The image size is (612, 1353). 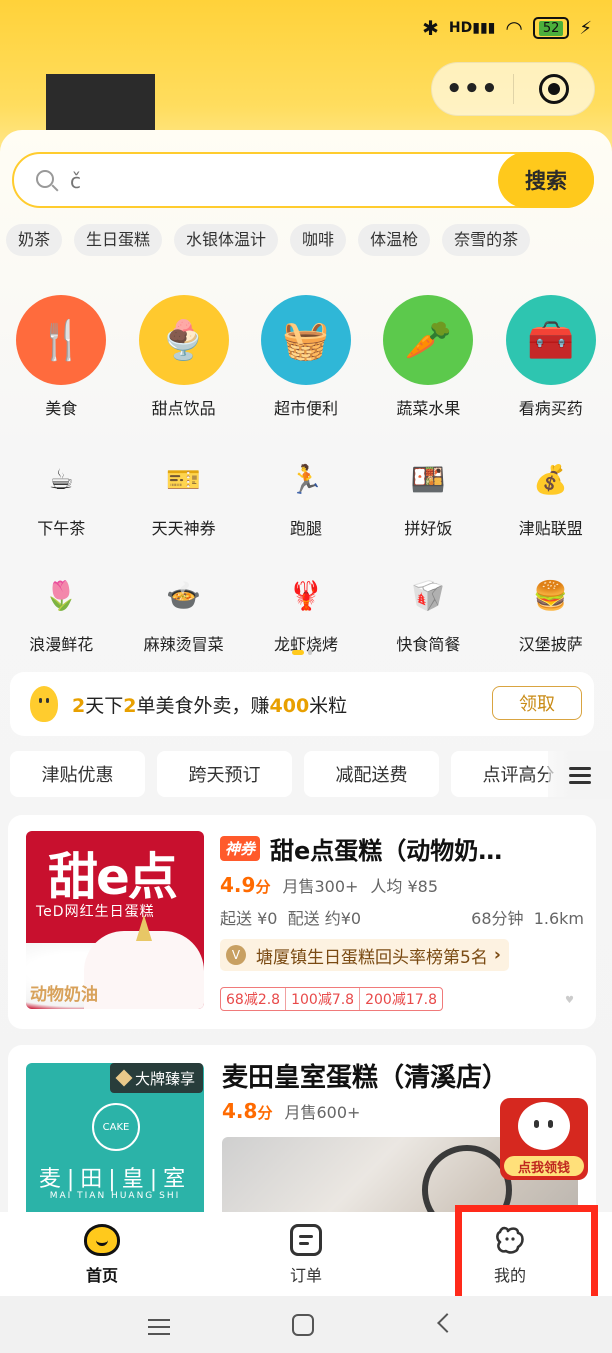 I want to click on search-input, so click(x=260, y=181).